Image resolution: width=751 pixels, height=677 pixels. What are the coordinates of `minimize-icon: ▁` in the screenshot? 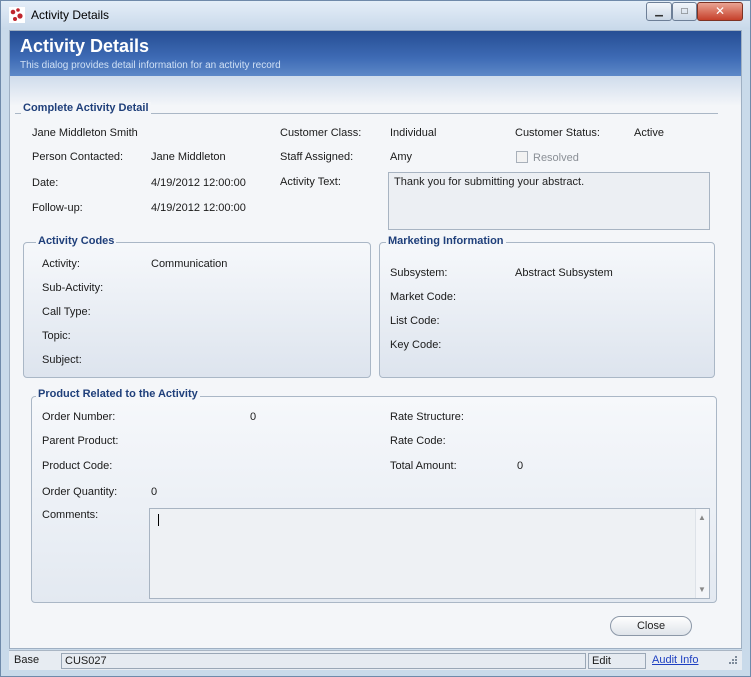 It's located at (659, 11).